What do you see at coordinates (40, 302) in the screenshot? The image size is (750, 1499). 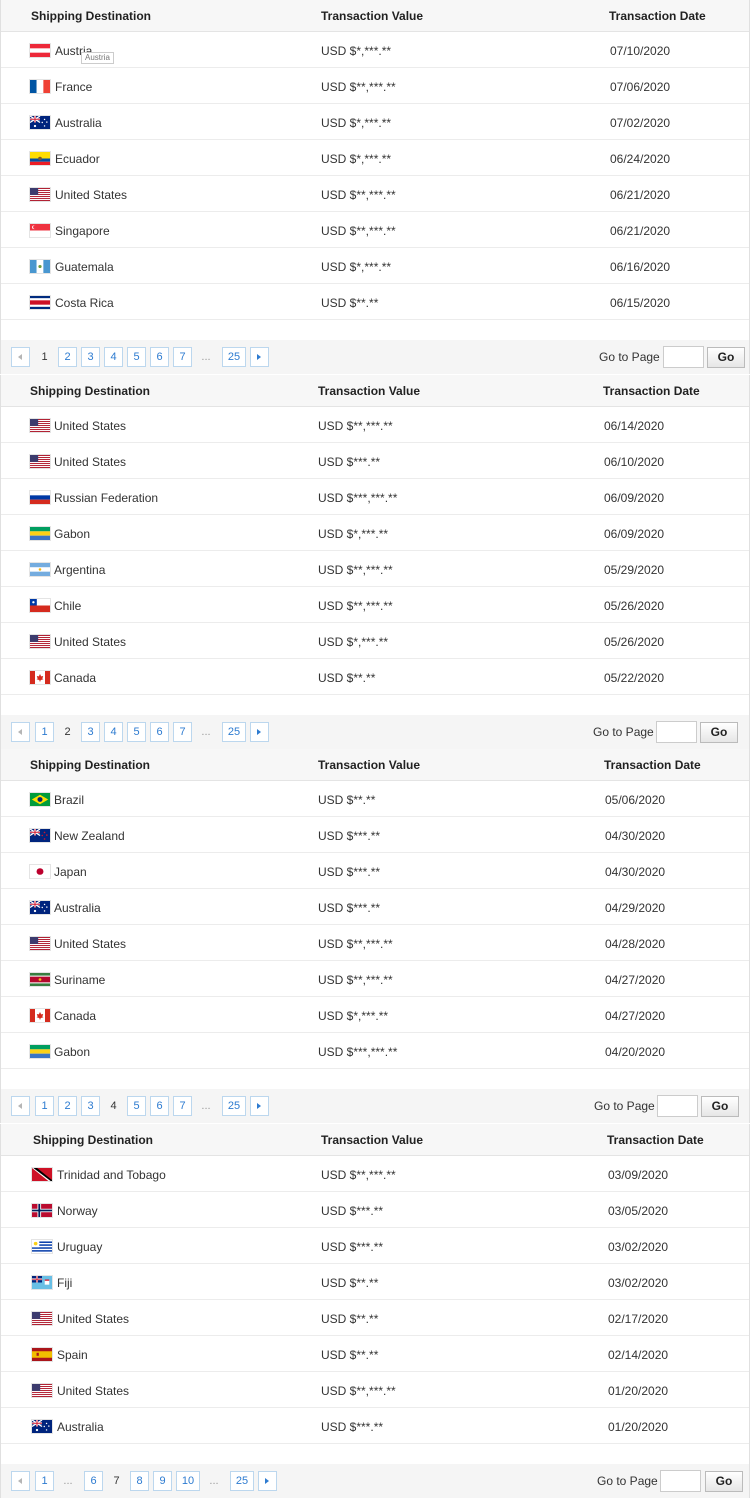 I see `costarica-flag-icon` at bounding box center [40, 302].